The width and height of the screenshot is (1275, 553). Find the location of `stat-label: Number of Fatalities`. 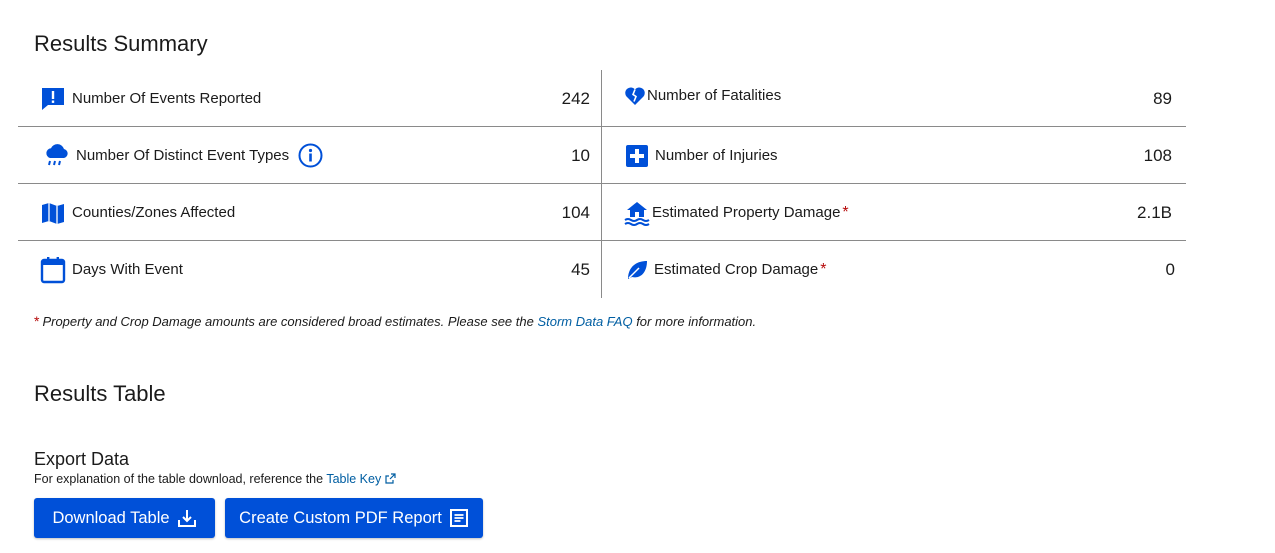

stat-label: Number of Fatalities is located at coordinates (714, 95).